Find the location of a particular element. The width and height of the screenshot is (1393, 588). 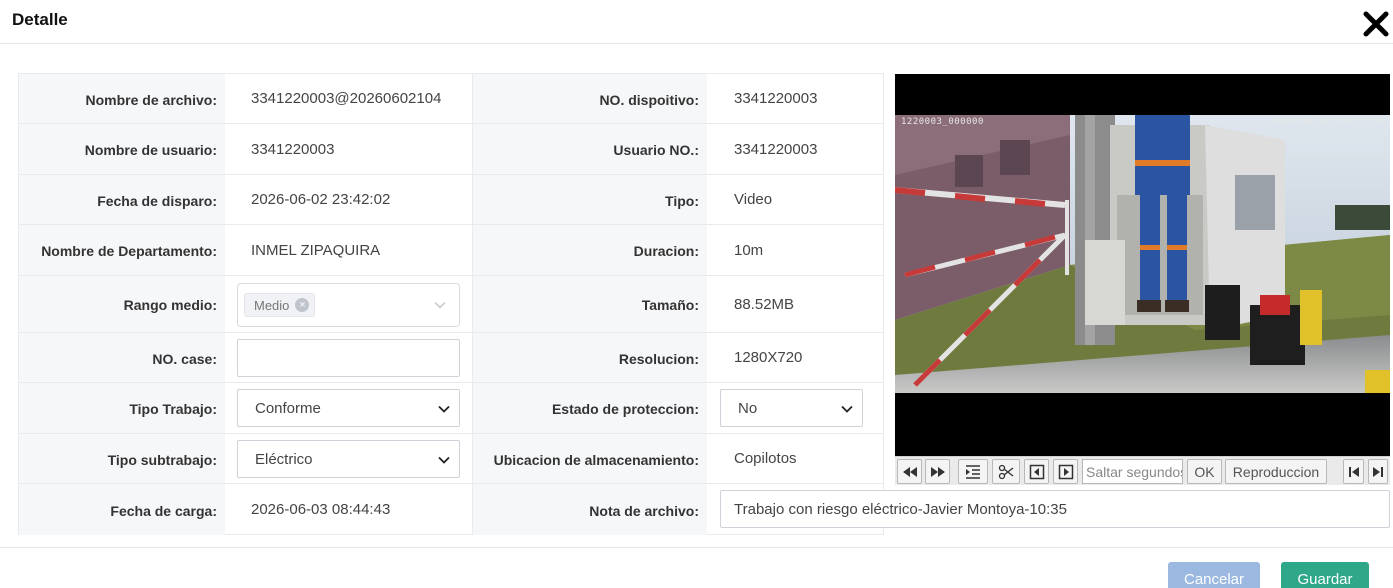

label-nota-archivo: Nota de archivo: is located at coordinates (589, 509).